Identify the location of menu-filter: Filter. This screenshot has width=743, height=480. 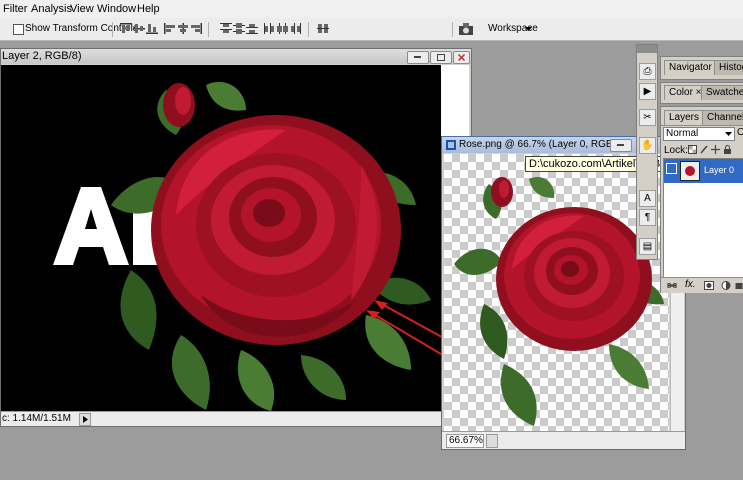
(15, 9).